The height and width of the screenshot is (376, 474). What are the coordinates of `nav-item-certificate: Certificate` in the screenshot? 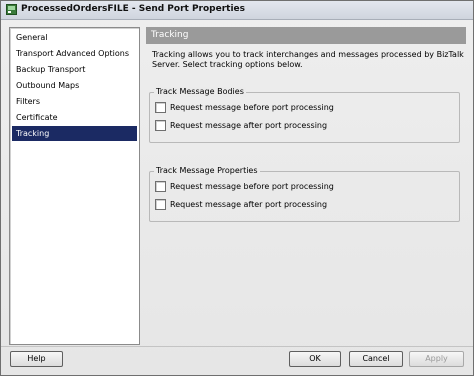 It's located at (74, 117).